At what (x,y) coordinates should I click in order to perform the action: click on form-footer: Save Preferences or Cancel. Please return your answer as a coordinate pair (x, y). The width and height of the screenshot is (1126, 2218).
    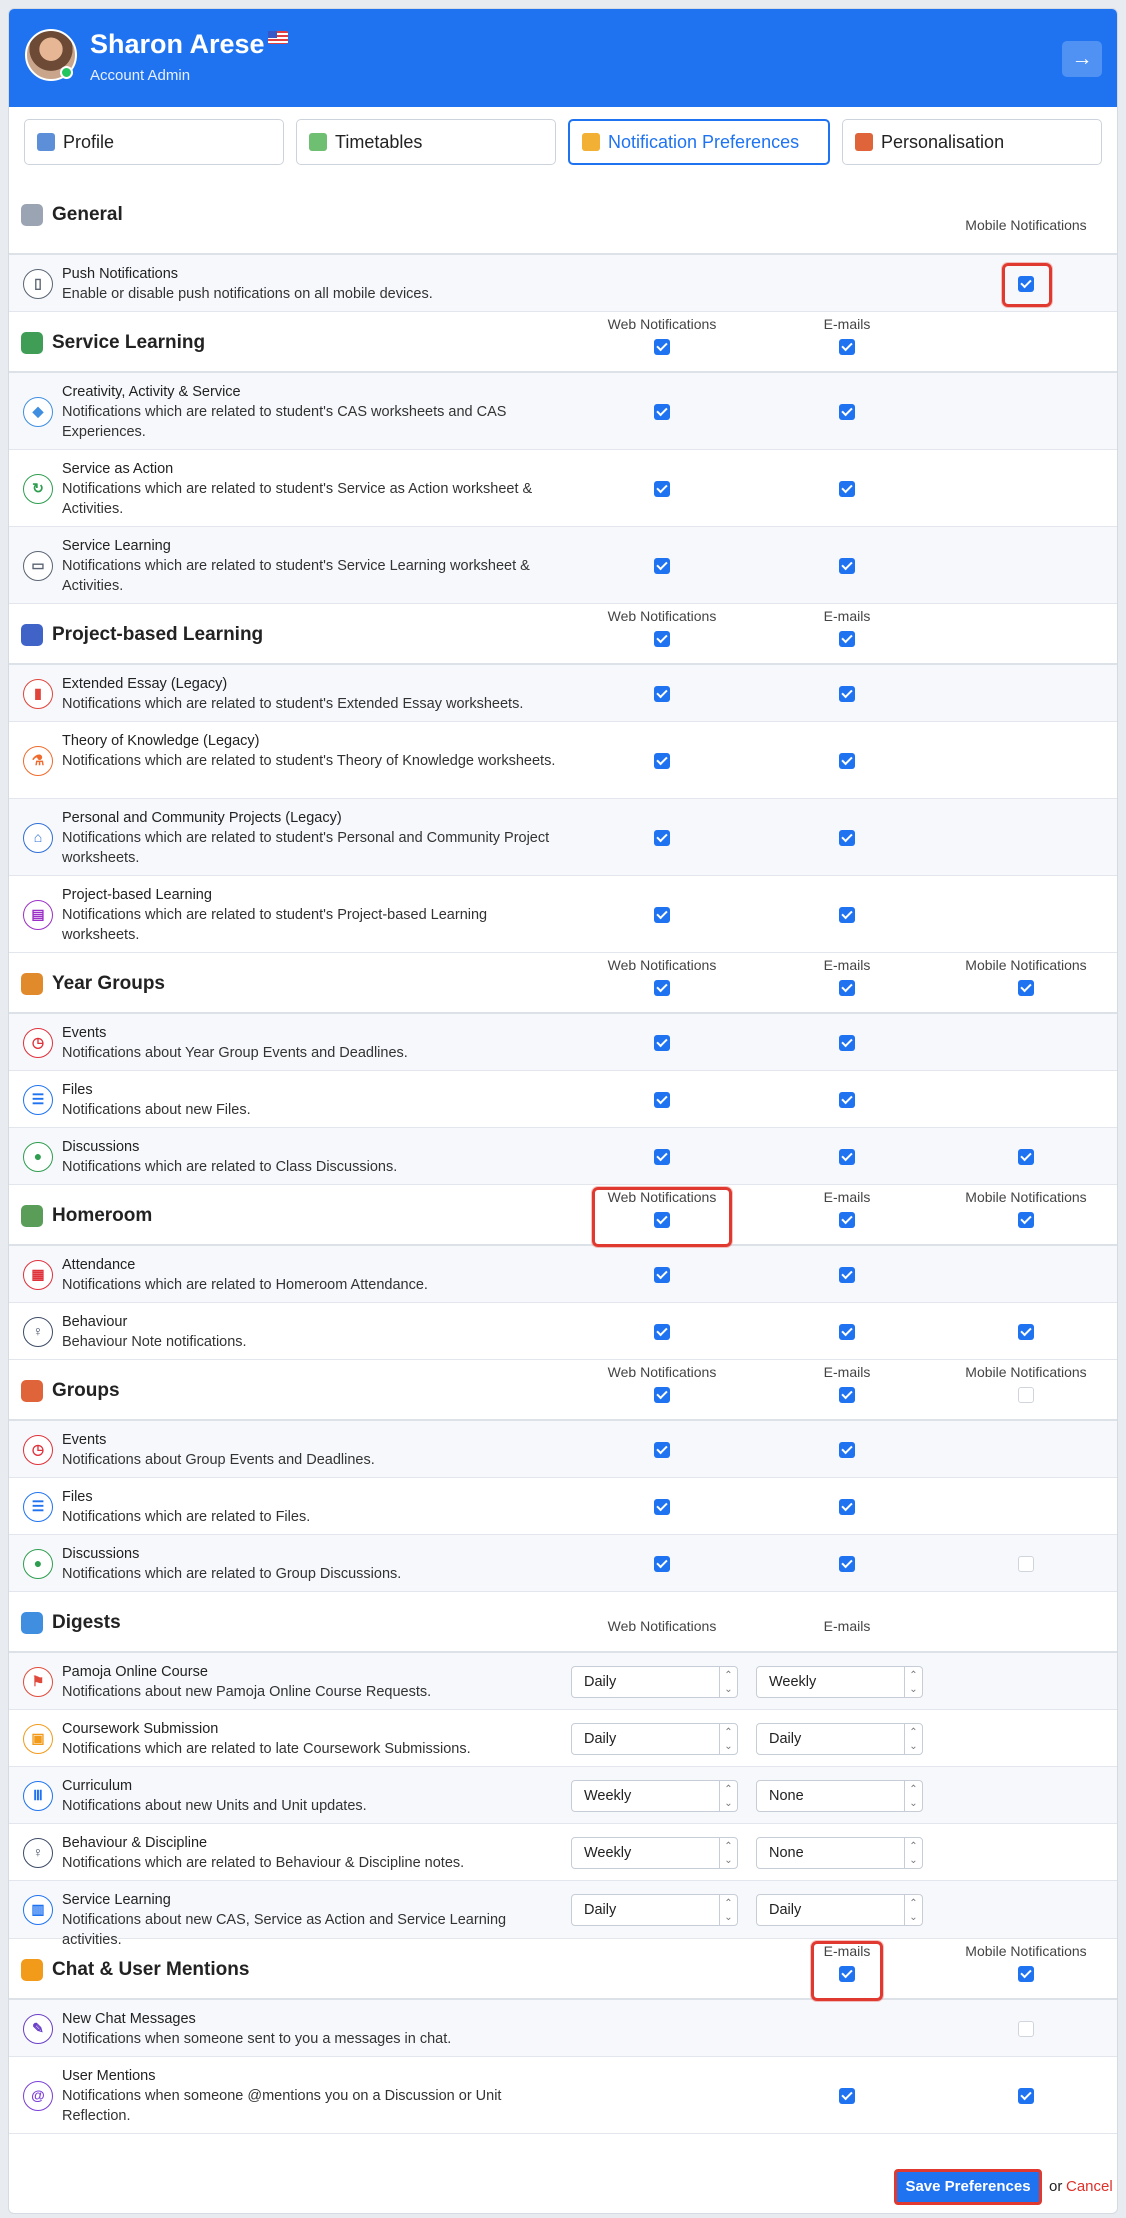
    Looking at the image, I should click on (563, 2191).